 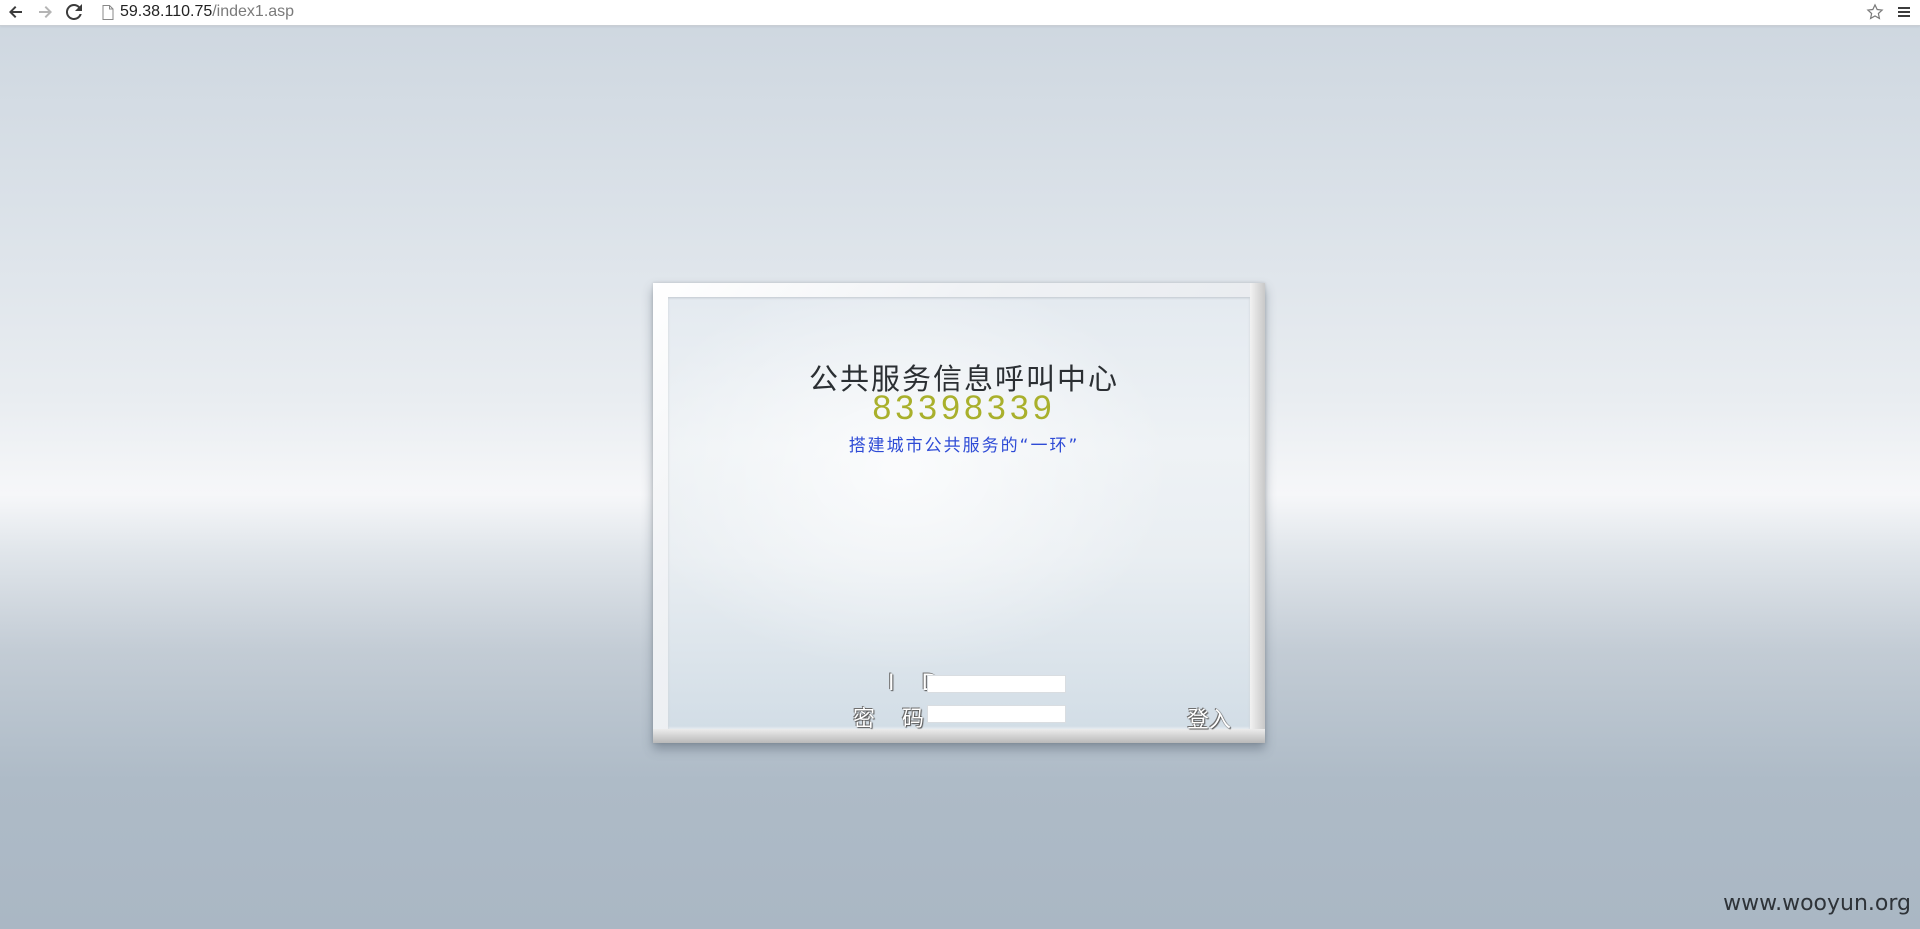 I want to click on arrow-left-icon, so click(x=16, y=12).